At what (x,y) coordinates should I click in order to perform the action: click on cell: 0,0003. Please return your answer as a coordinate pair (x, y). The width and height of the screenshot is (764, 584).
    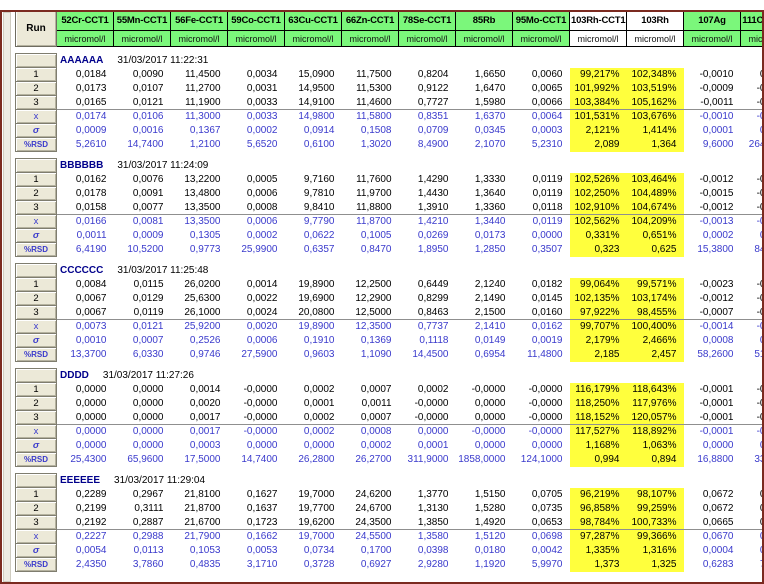
    Looking at the image, I should click on (752, 75).